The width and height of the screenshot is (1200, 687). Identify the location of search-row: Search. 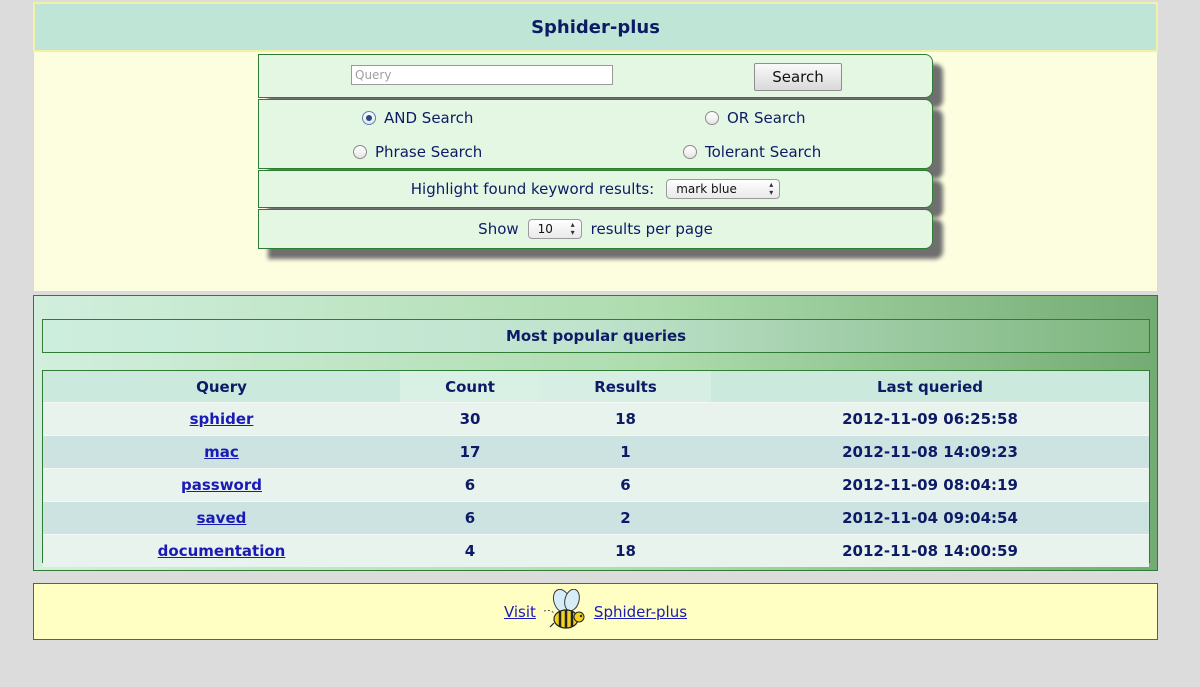
(595, 76).